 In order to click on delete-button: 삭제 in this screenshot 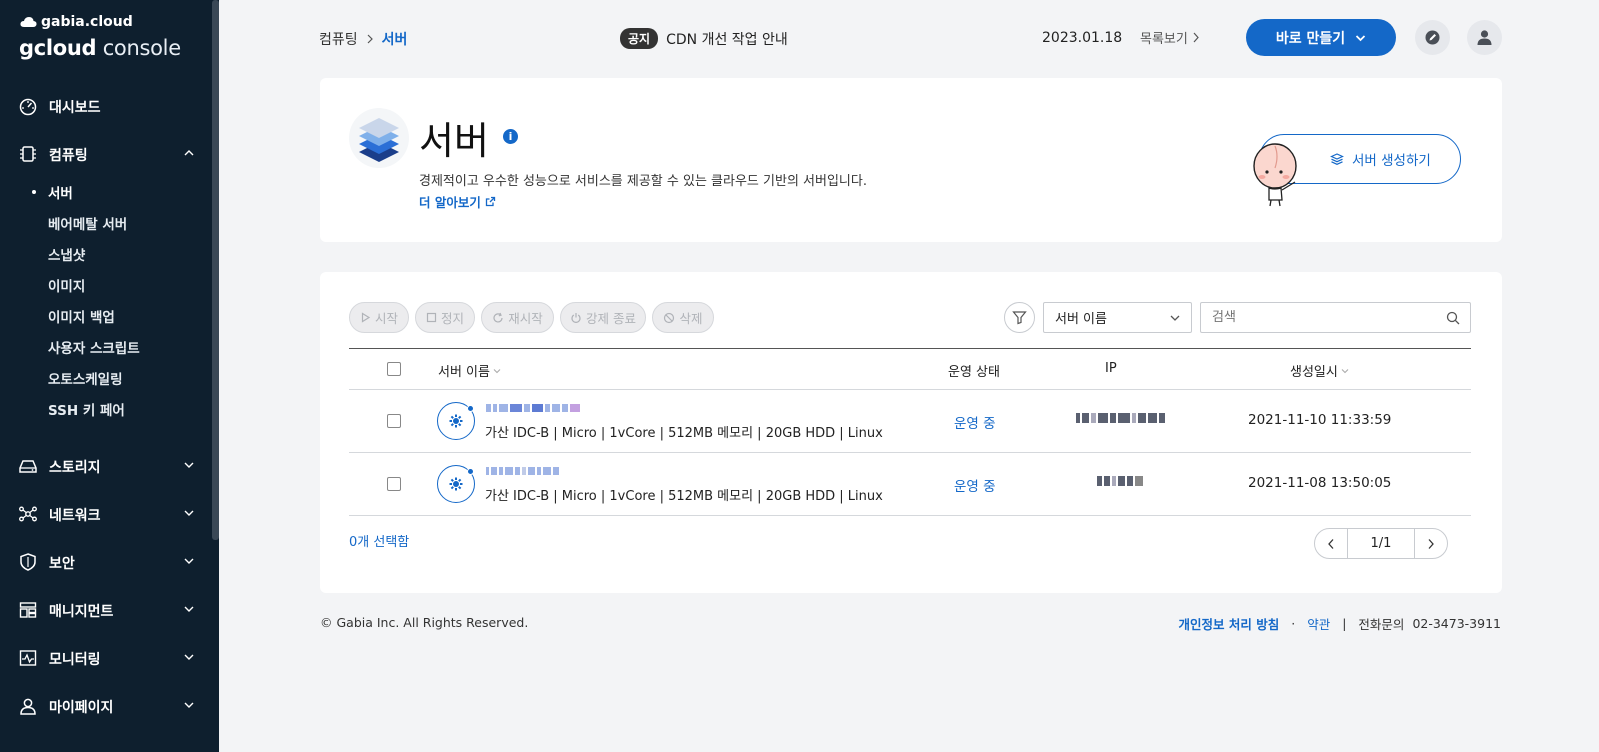, I will do `click(683, 317)`.